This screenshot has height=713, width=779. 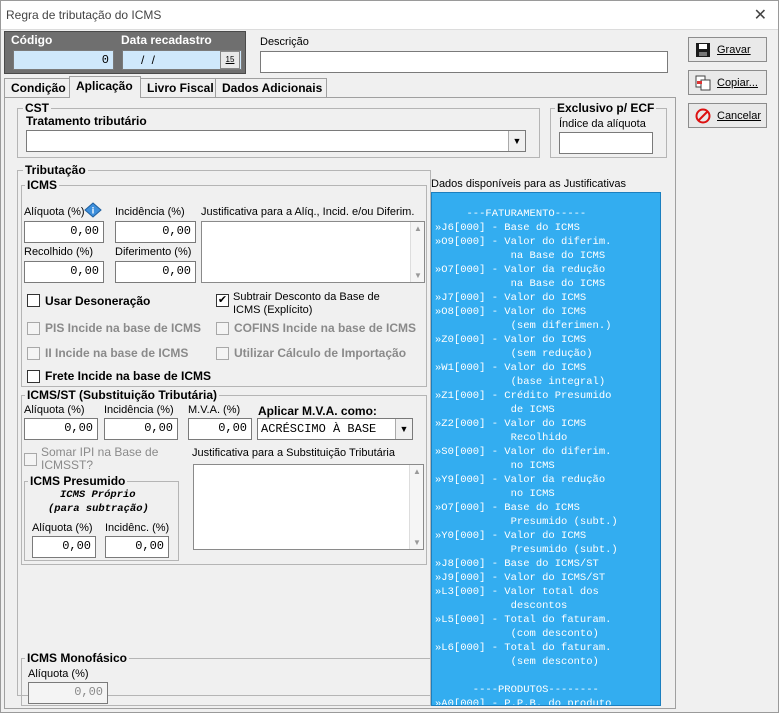 What do you see at coordinates (55, 170) in the screenshot?
I see `tributacao-title: Tributação` at bounding box center [55, 170].